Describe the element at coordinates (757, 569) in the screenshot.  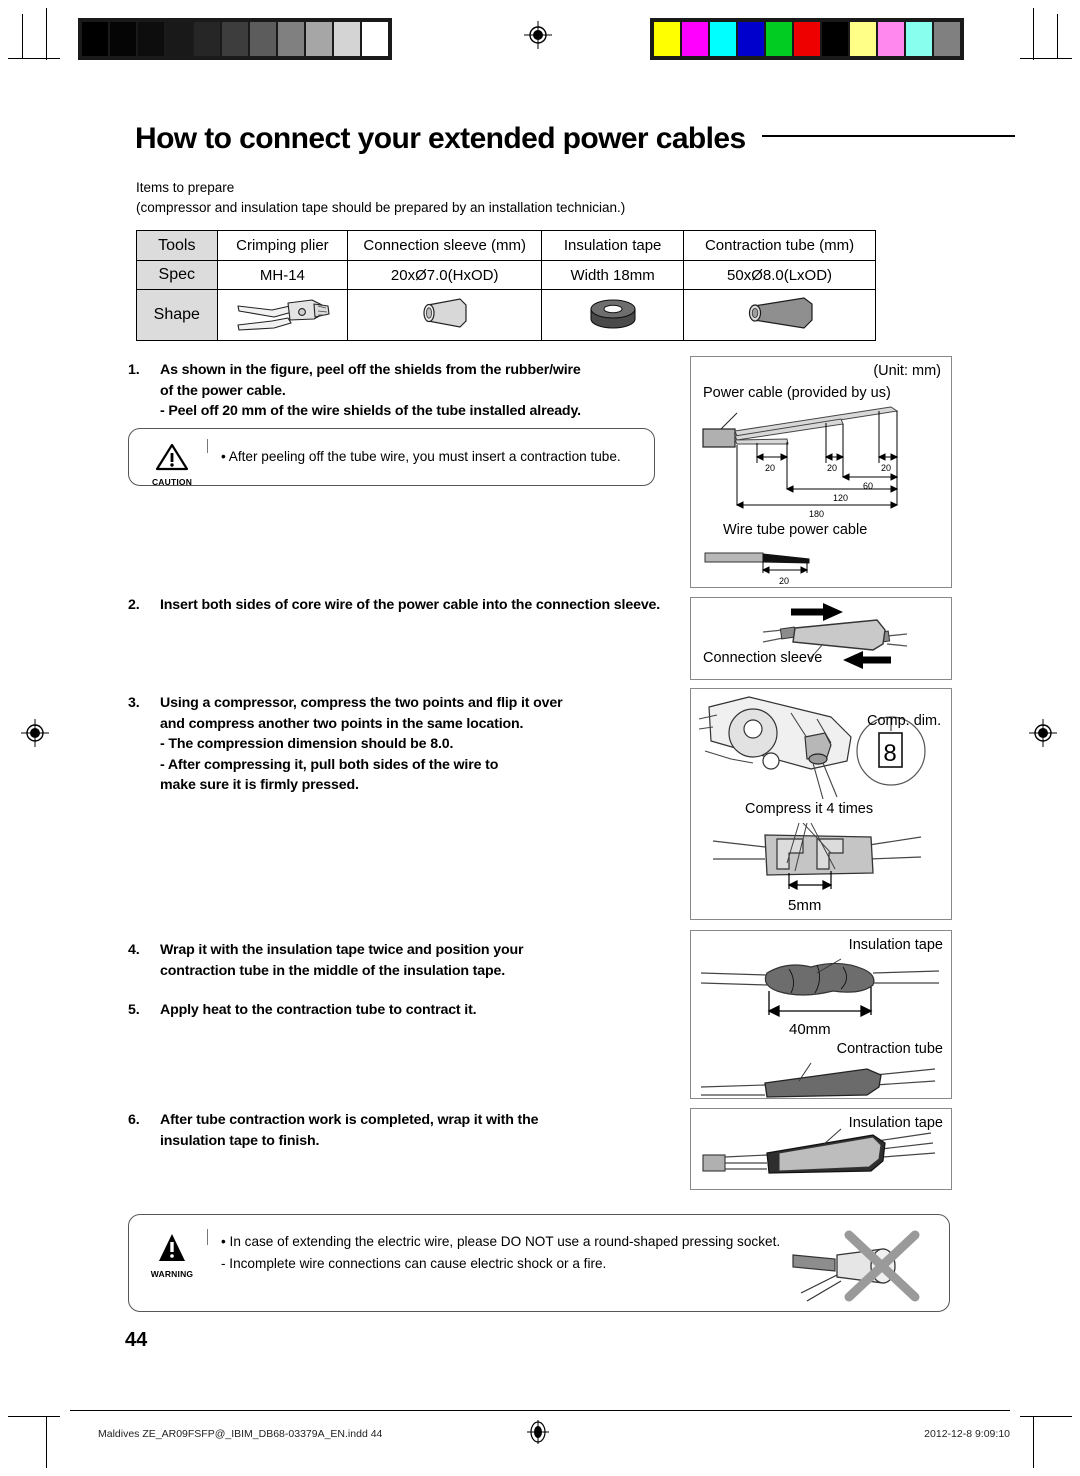
I see `wire-tube-dimension-drawing: 20` at that location.